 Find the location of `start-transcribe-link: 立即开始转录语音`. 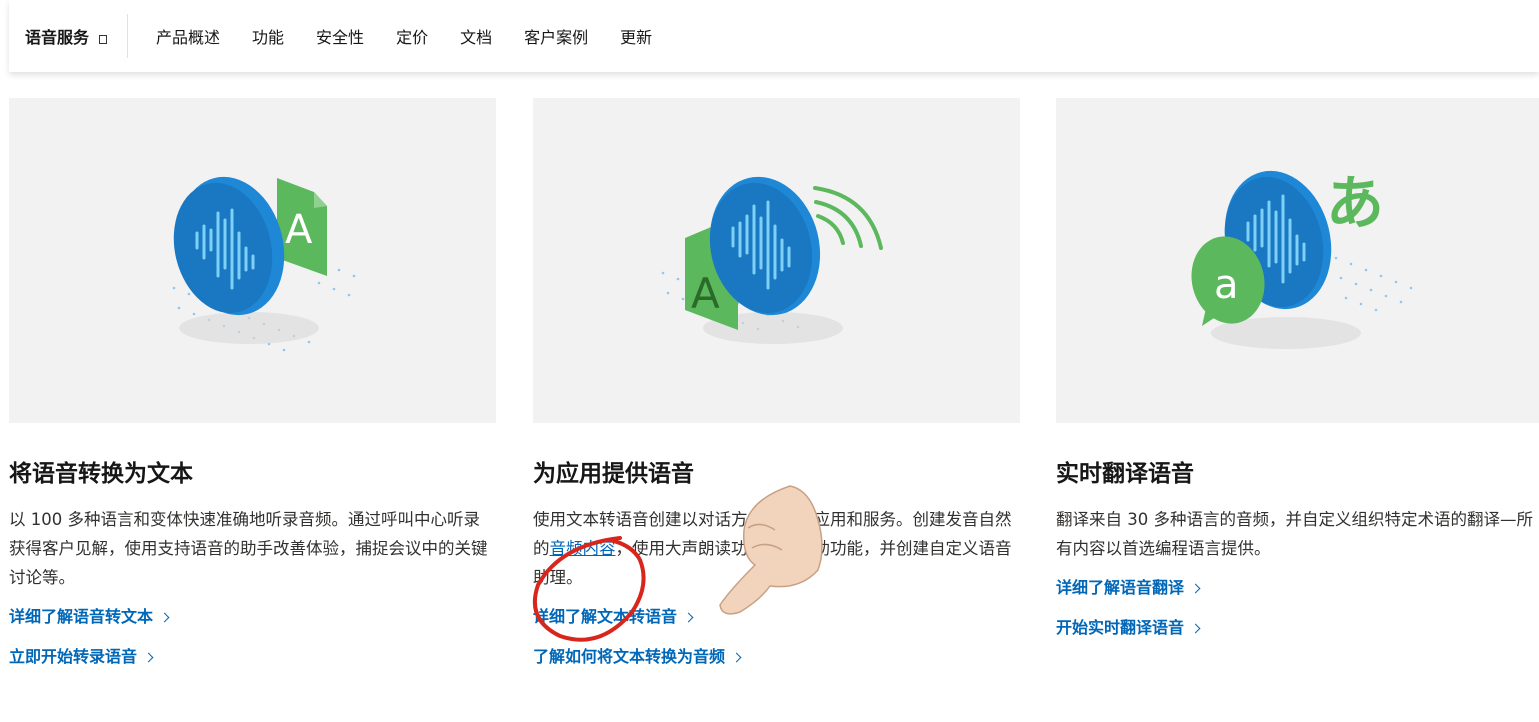

start-transcribe-link: 立即开始转录语音 is located at coordinates (81, 657).